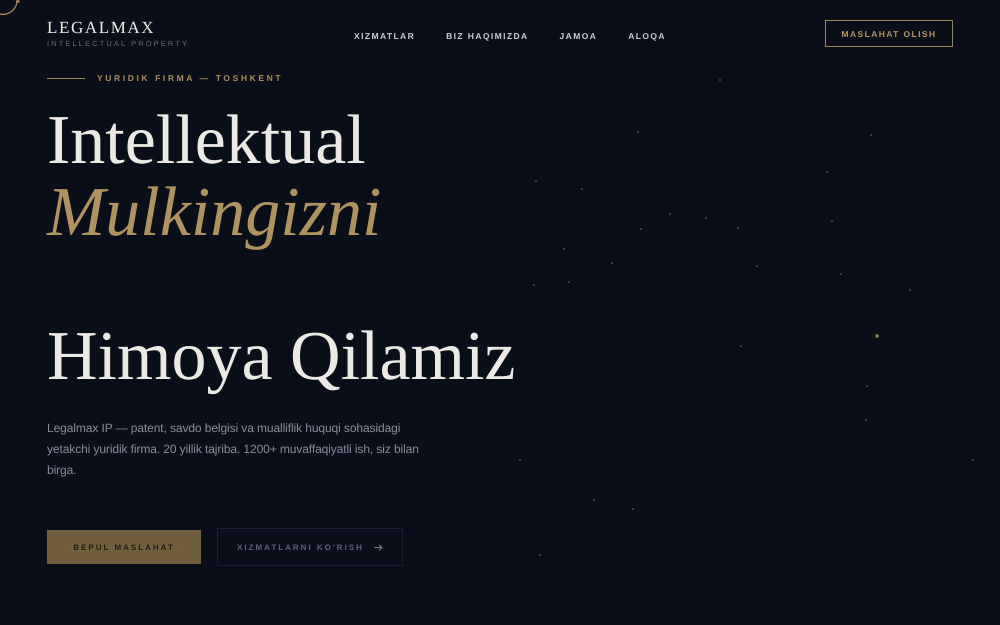  What do you see at coordinates (101, 28) in the screenshot?
I see `logo-wordmark: LEGALMAX` at bounding box center [101, 28].